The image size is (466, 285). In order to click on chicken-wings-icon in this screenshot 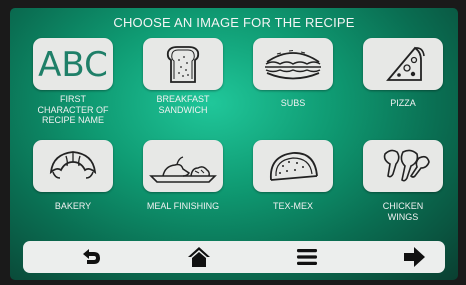, I will do `click(406, 165)`.